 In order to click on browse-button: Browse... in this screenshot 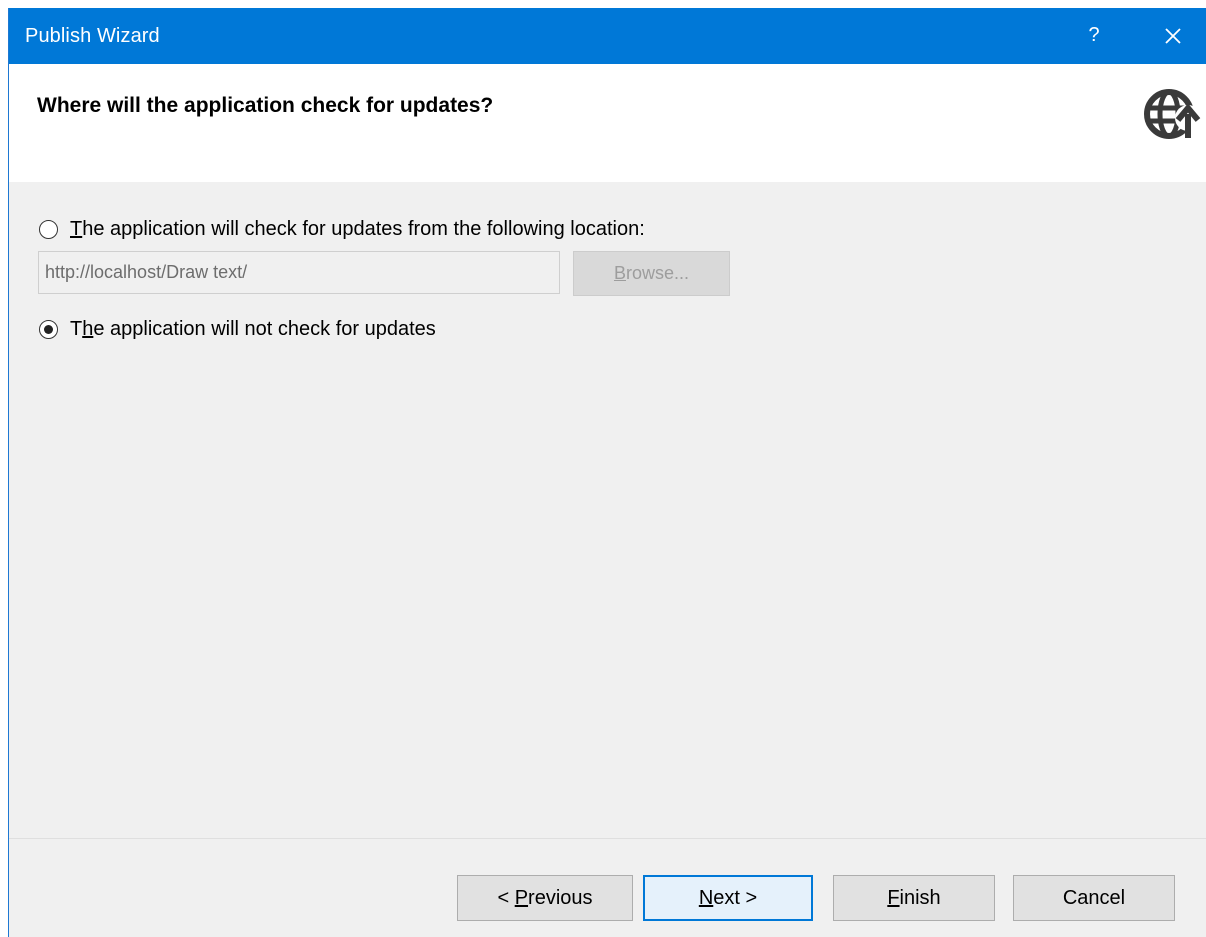, I will do `click(651, 273)`.